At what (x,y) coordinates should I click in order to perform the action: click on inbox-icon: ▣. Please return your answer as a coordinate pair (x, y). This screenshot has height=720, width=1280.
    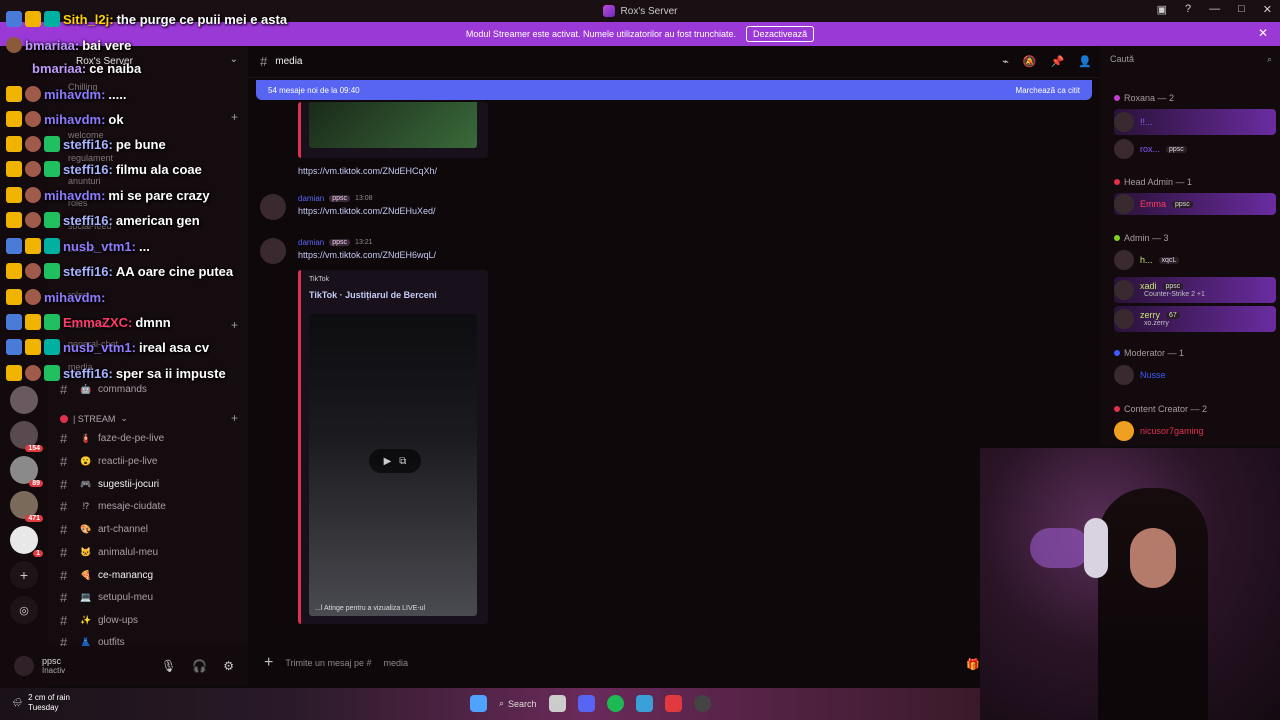
    Looking at the image, I should click on (1162, 9).